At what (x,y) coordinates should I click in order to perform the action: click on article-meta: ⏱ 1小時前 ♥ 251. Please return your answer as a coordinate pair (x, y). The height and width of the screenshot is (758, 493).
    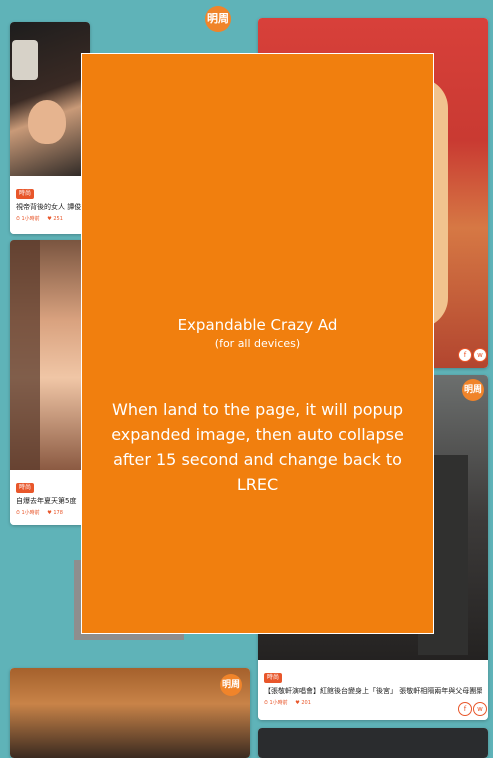
    Looking at the image, I should click on (50, 218).